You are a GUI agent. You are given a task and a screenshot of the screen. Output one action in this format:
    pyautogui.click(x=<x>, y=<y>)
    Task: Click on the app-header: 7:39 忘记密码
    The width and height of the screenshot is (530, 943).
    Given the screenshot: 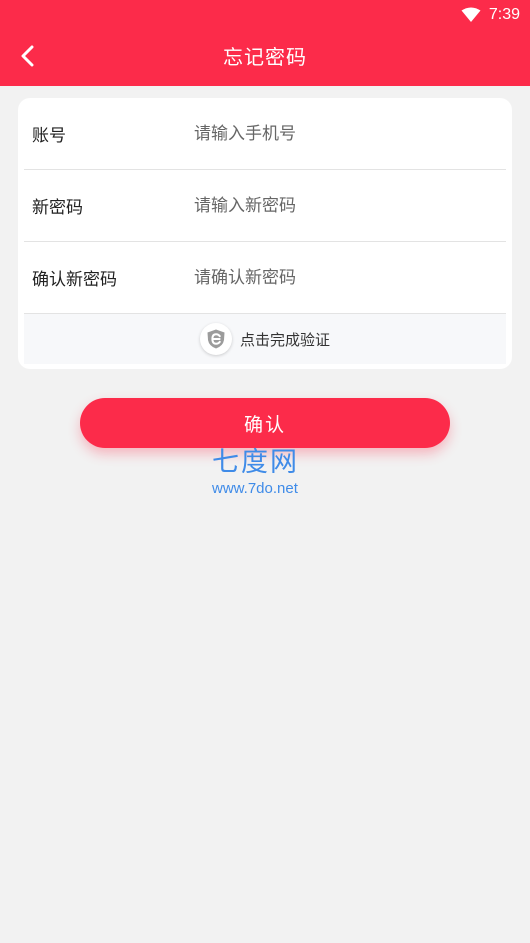 What is the action you would take?
    pyautogui.click(x=265, y=43)
    